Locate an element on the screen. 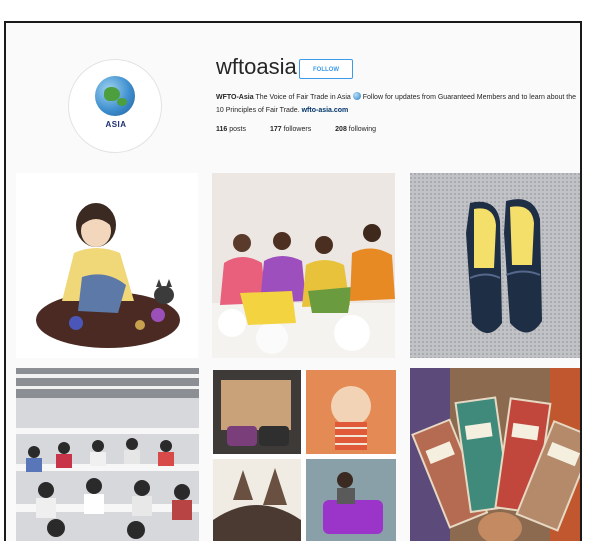 Image resolution: width=589 pixels, height=541 pixels. stat-following: 208 following is located at coordinates (355, 129).